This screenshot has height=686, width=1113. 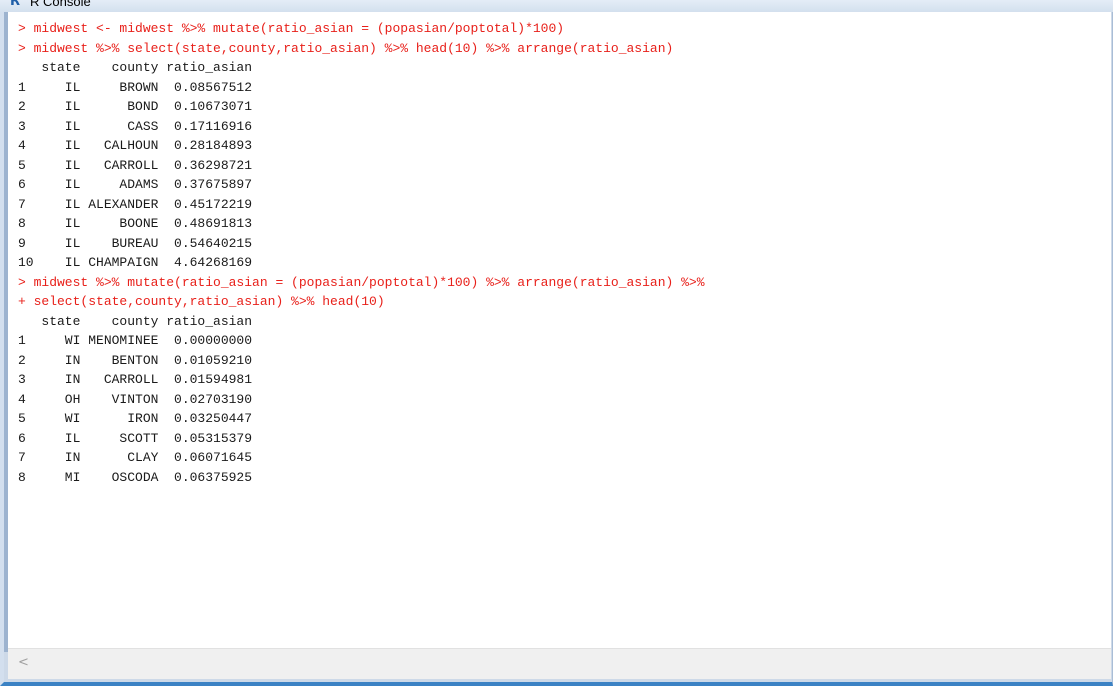 I want to click on console-output-line: 2 IL BOND 0.10673071, so click(x=135, y=106).